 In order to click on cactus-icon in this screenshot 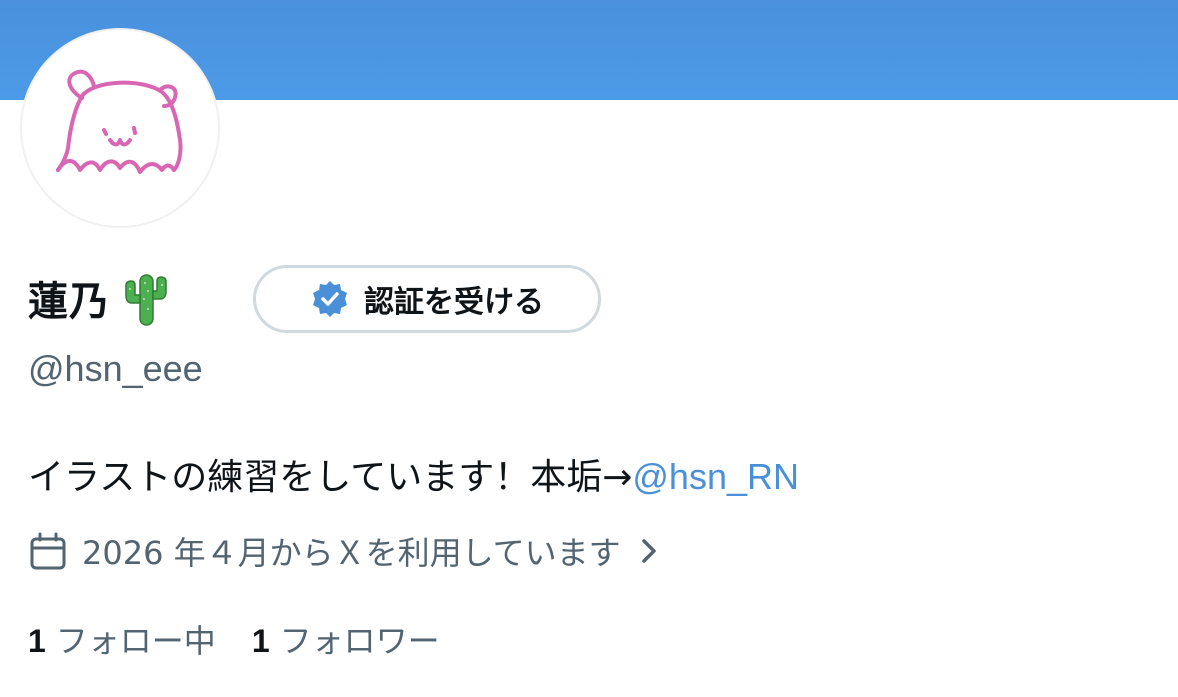, I will do `click(146, 300)`.